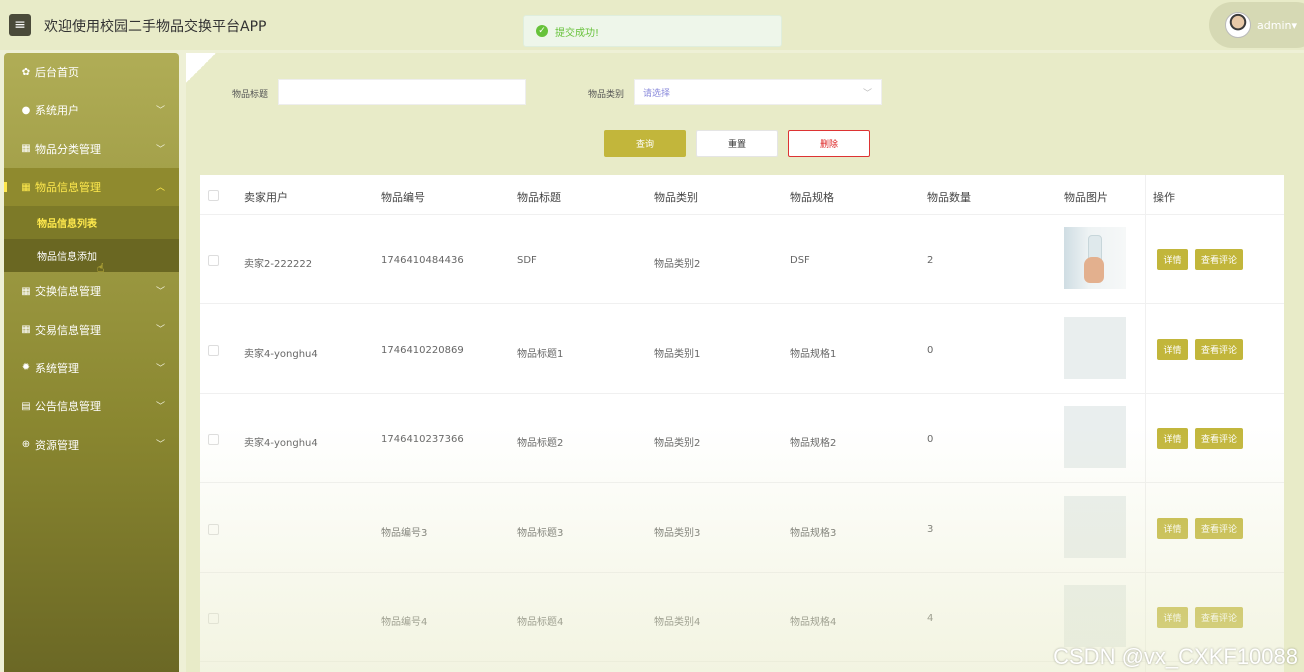 This screenshot has width=1304, height=672. I want to click on watermark: CSDN @vx_CXKF10088, so click(1175, 656).